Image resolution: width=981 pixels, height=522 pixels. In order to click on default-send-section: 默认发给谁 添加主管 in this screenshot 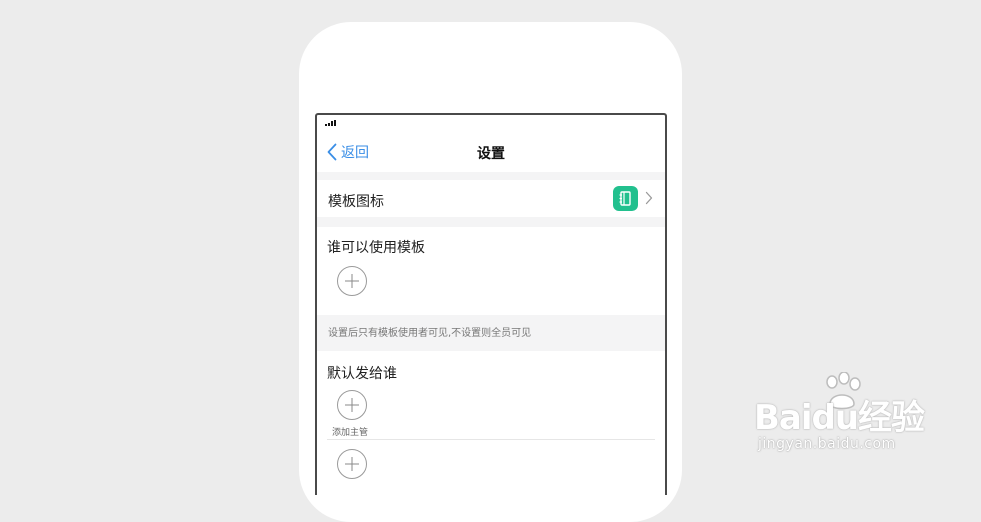, I will do `click(491, 423)`.